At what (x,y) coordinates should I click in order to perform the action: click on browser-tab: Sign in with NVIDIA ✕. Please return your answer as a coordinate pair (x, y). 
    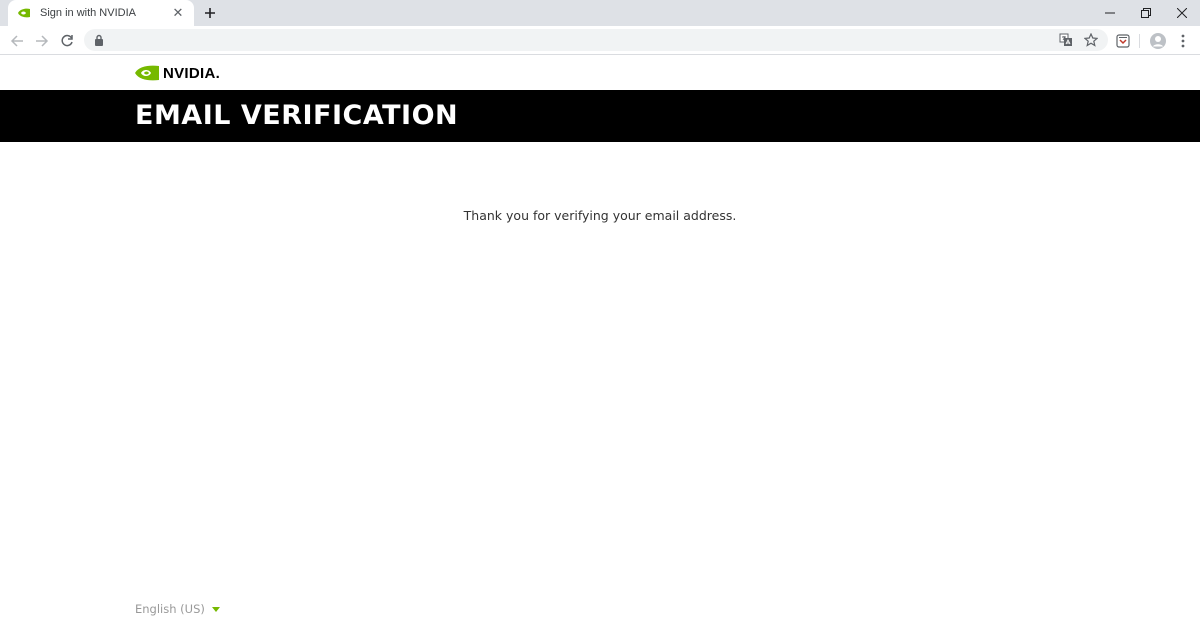
    Looking at the image, I should click on (101, 13).